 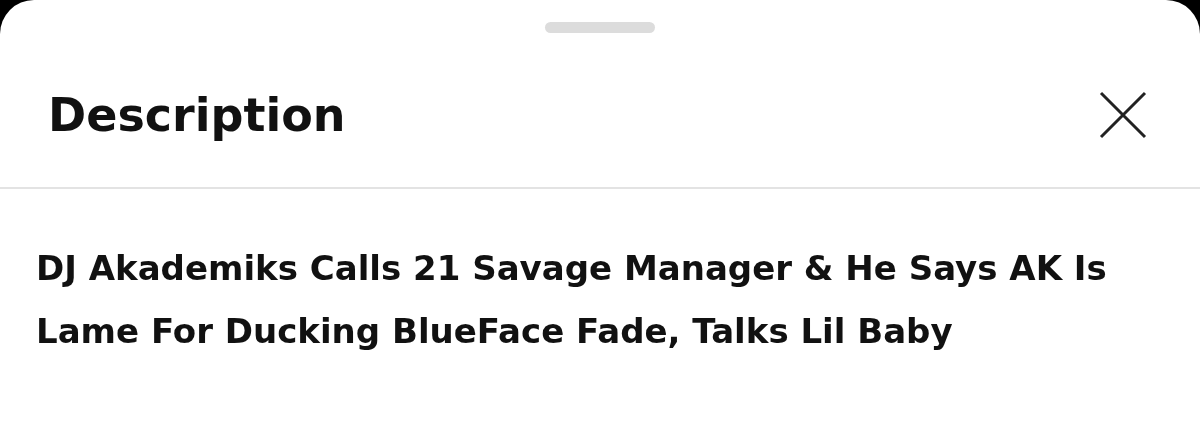 What do you see at coordinates (600, 27) in the screenshot?
I see `drag-handle` at bounding box center [600, 27].